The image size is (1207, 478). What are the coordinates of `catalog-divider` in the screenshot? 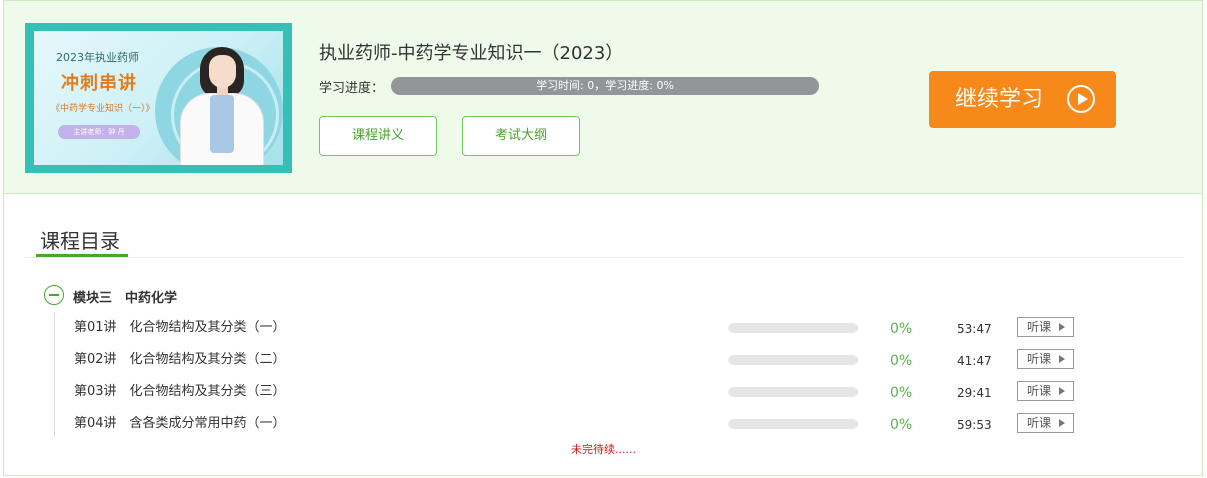 It's located at (604, 257).